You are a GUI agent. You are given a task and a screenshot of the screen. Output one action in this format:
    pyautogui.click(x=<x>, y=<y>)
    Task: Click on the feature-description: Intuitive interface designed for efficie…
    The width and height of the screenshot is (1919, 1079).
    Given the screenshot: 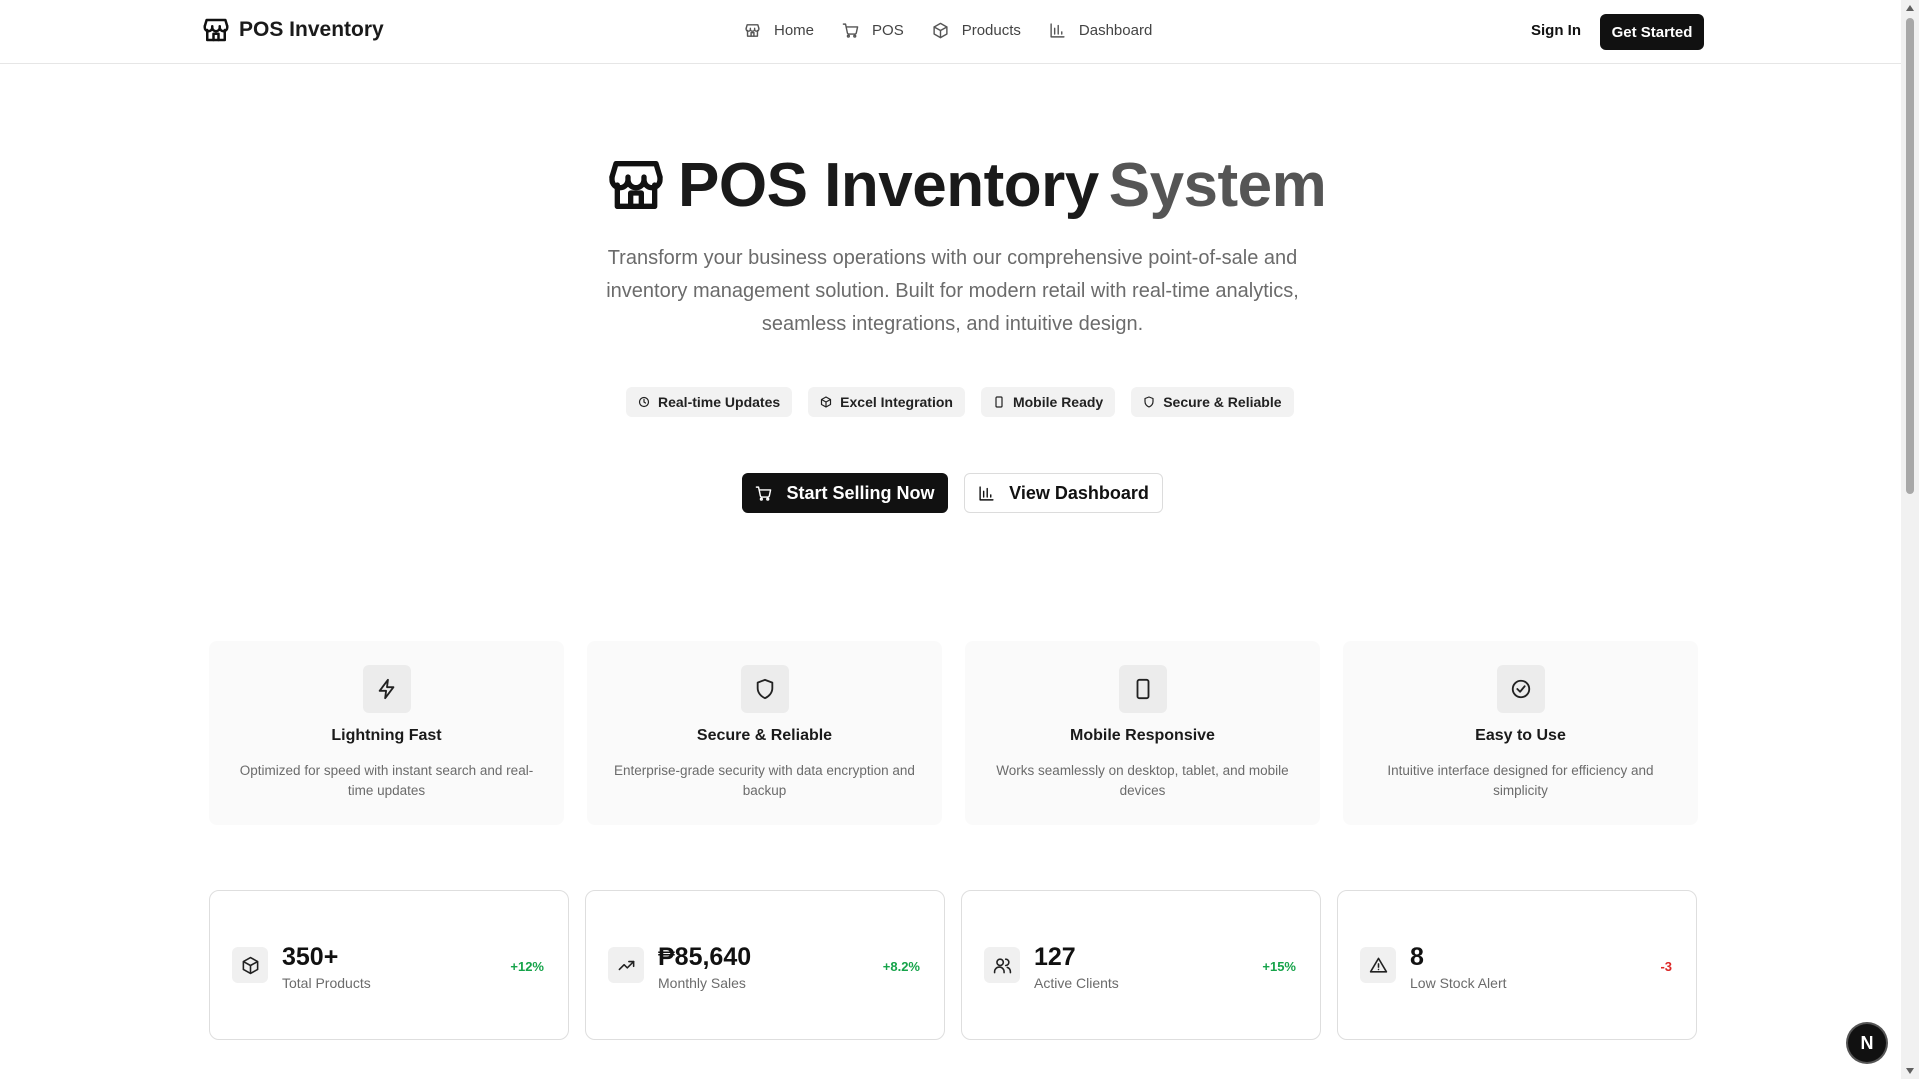 What is the action you would take?
    pyautogui.click(x=1520, y=780)
    